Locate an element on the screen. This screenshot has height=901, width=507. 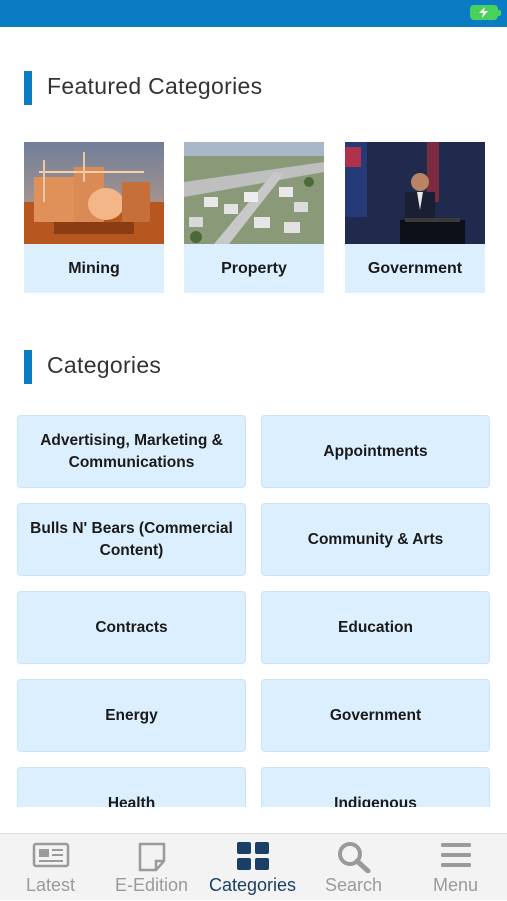
tab-label: Categories is located at coordinates (252, 885).